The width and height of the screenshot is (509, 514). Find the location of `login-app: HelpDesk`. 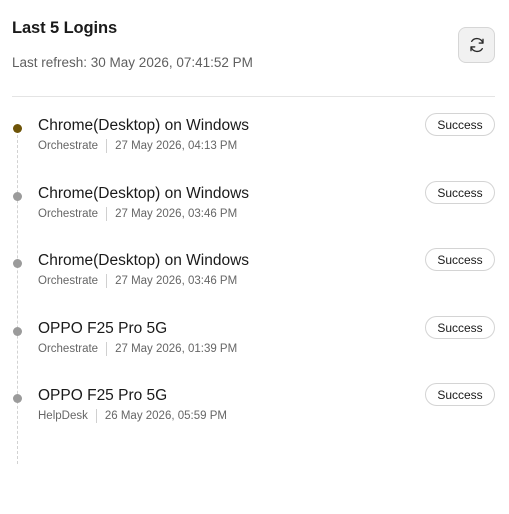

login-app: HelpDesk is located at coordinates (63, 416).